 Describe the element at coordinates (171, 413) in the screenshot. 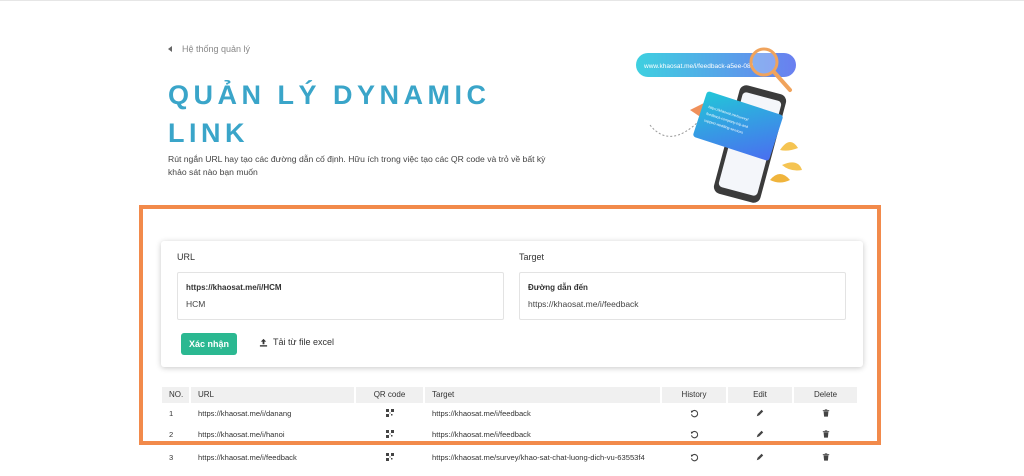

I see `row-no: 1` at that location.